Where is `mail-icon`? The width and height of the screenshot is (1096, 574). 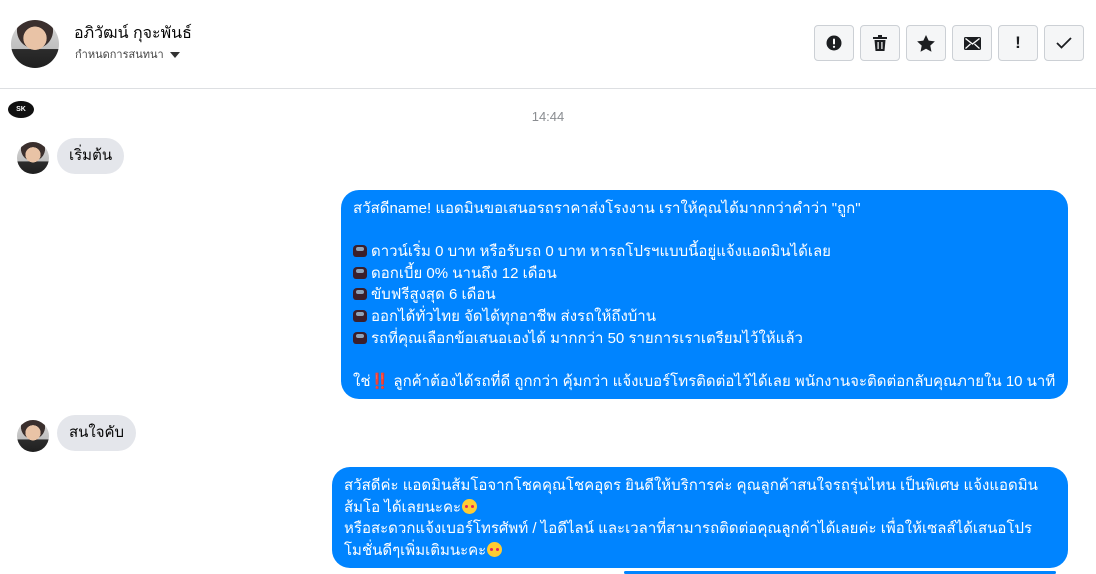
mail-icon is located at coordinates (972, 43).